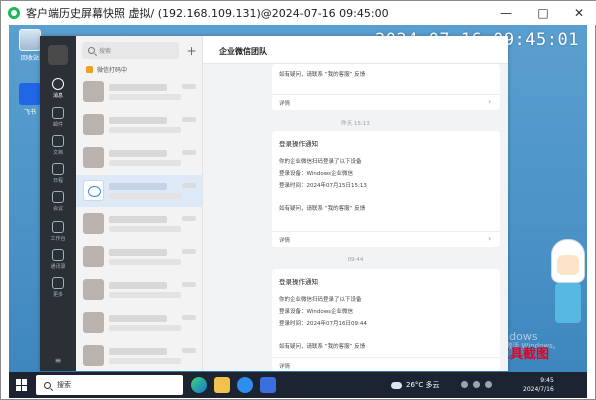  Describe the element at coordinates (568, 303) in the screenshot. I see `character-body` at that location.